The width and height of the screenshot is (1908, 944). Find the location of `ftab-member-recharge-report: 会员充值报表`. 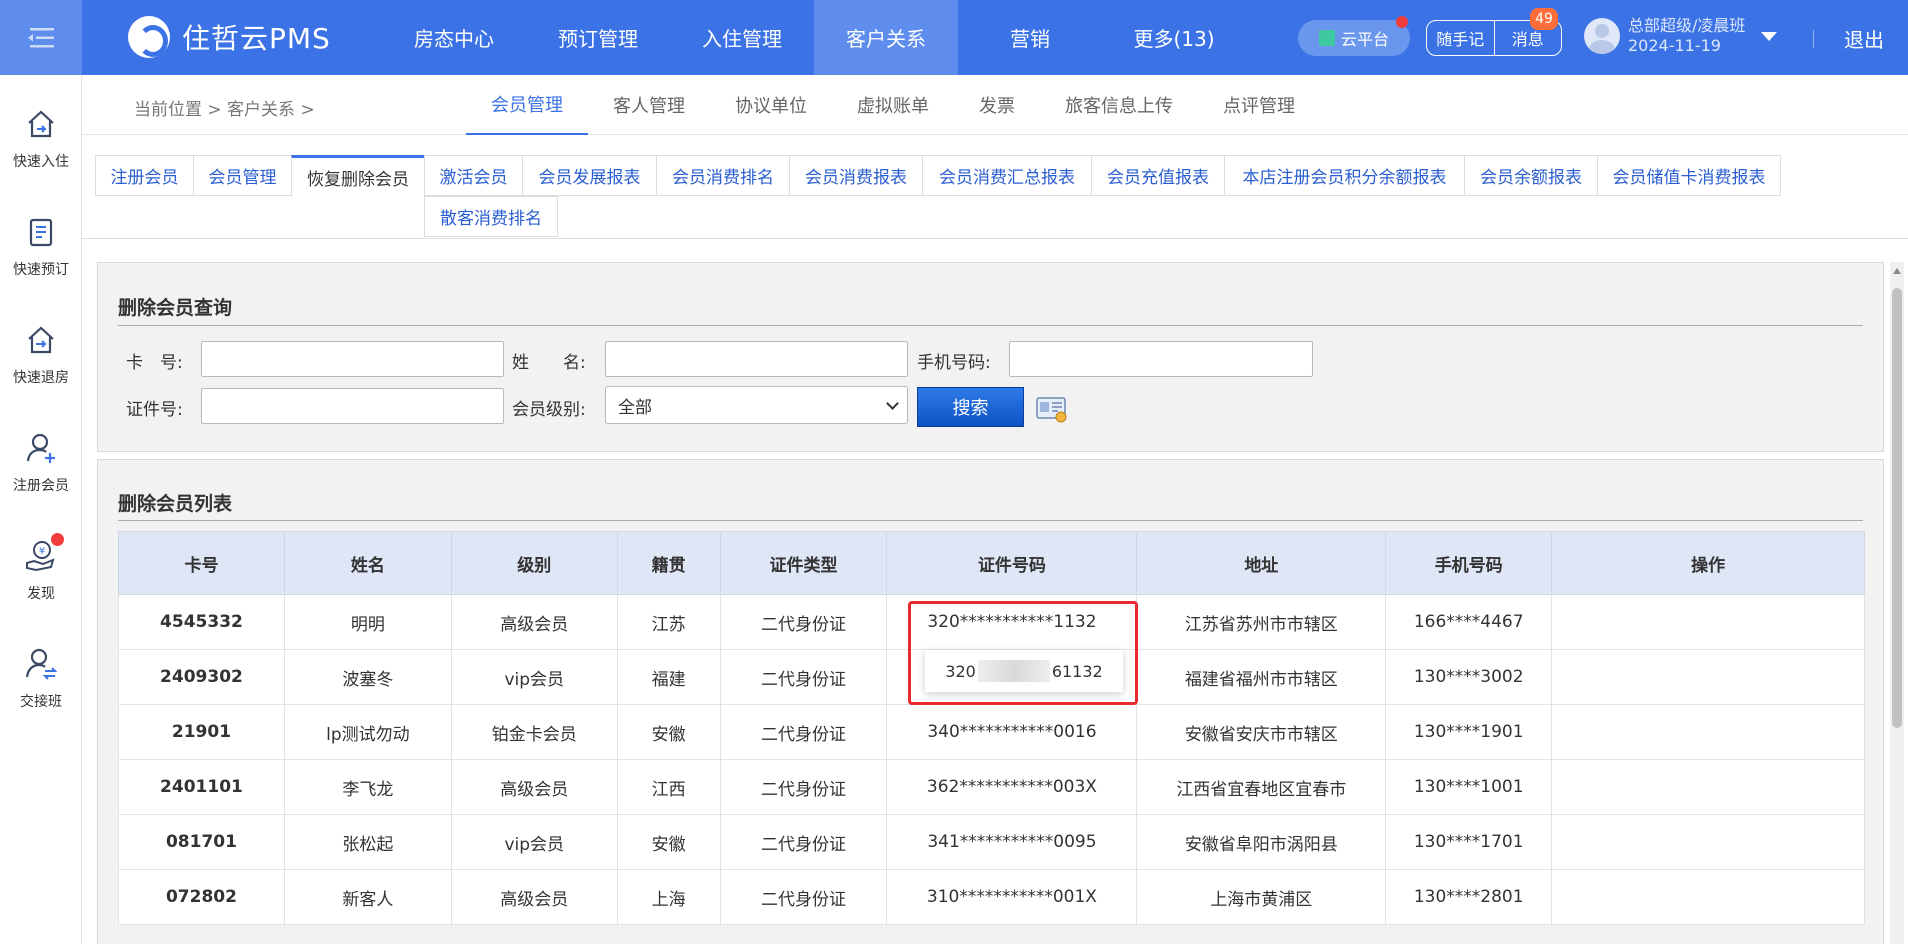

ftab-member-recharge-report: 会员充值报表 is located at coordinates (1158, 175).